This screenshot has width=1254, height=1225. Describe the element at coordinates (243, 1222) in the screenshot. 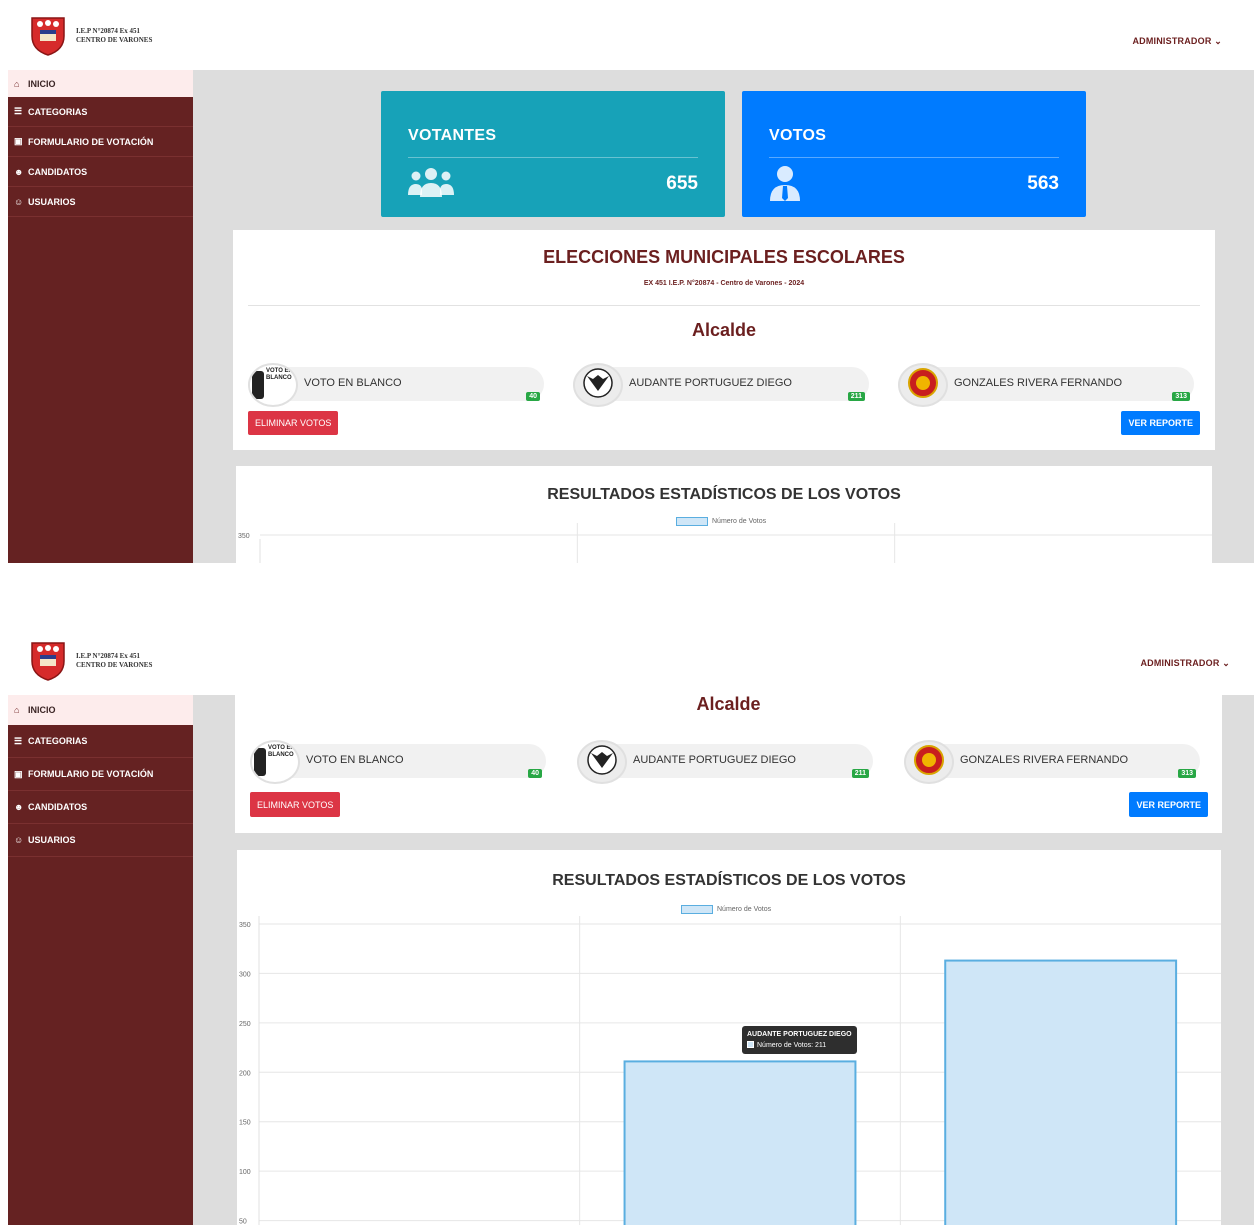

I see `y-tick-label: 50` at that location.